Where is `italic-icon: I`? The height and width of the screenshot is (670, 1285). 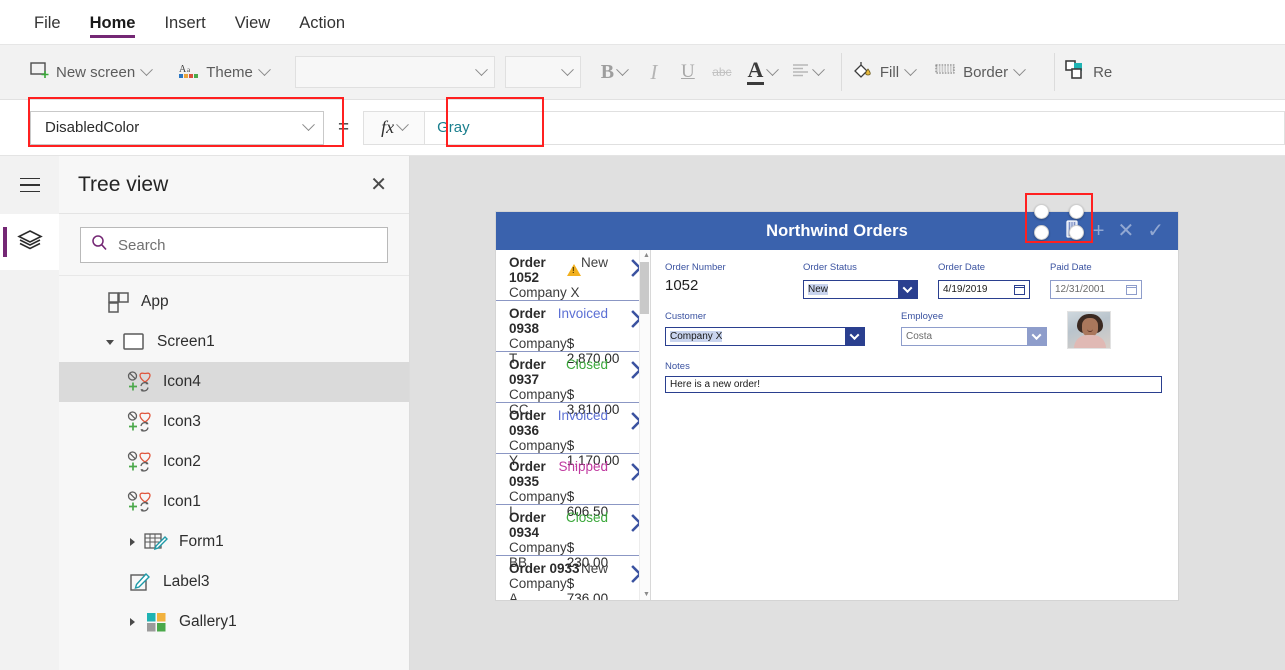 italic-icon: I is located at coordinates (654, 71).